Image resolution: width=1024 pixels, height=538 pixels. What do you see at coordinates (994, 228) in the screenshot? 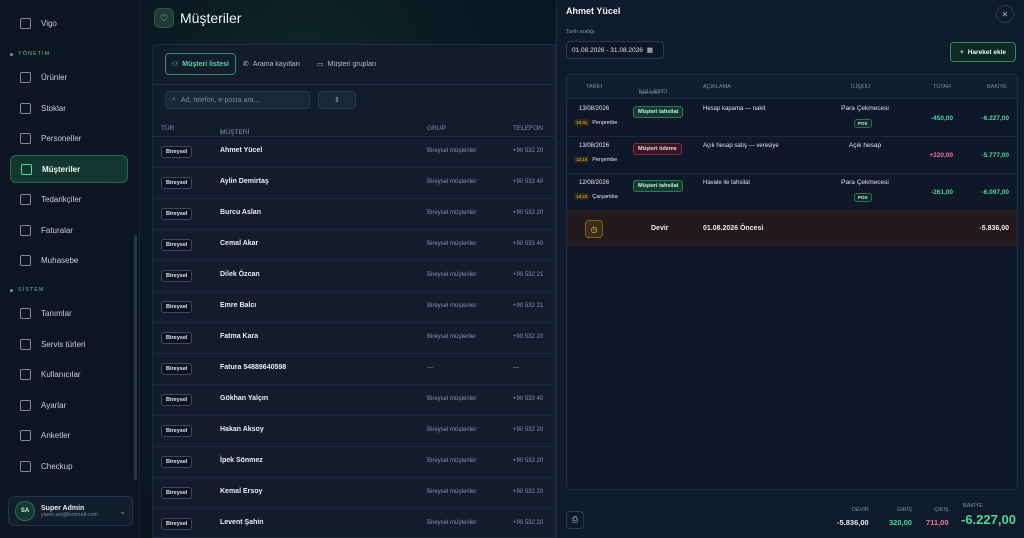
I see `carryover-balance: -5.836,00` at bounding box center [994, 228].